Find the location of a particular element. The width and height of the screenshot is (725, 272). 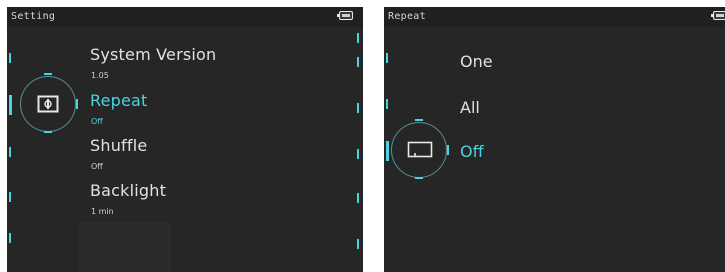

title-bar: Repeat is located at coordinates (554, 17).